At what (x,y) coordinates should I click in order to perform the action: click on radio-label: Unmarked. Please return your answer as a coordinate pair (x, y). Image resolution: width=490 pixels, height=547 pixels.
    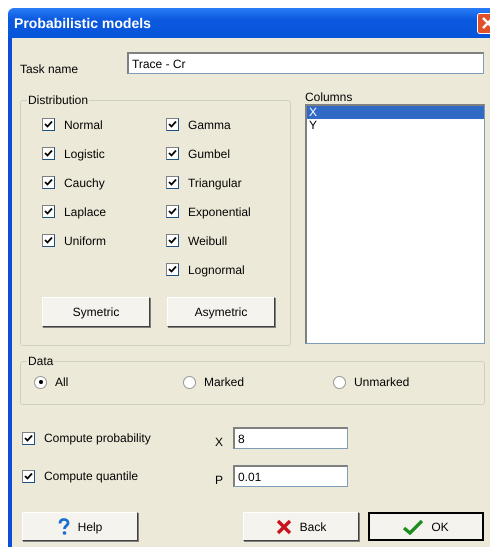
    Looking at the image, I should click on (382, 382).